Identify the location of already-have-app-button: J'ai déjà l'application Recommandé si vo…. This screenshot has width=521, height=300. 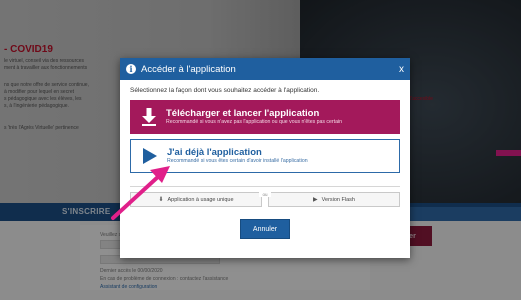
(265, 156).